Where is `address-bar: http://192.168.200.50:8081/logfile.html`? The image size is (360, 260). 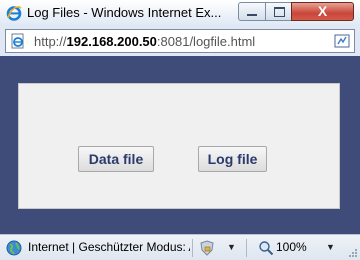 address-bar: http://192.168.200.50:8081/logfile.html is located at coordinates (180, 41).